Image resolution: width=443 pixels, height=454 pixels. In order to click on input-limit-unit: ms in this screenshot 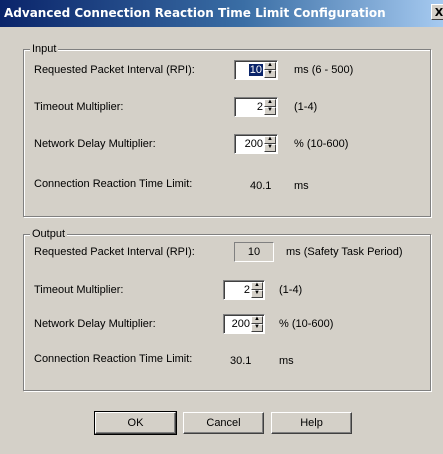, I will do `click(301, 186)`.